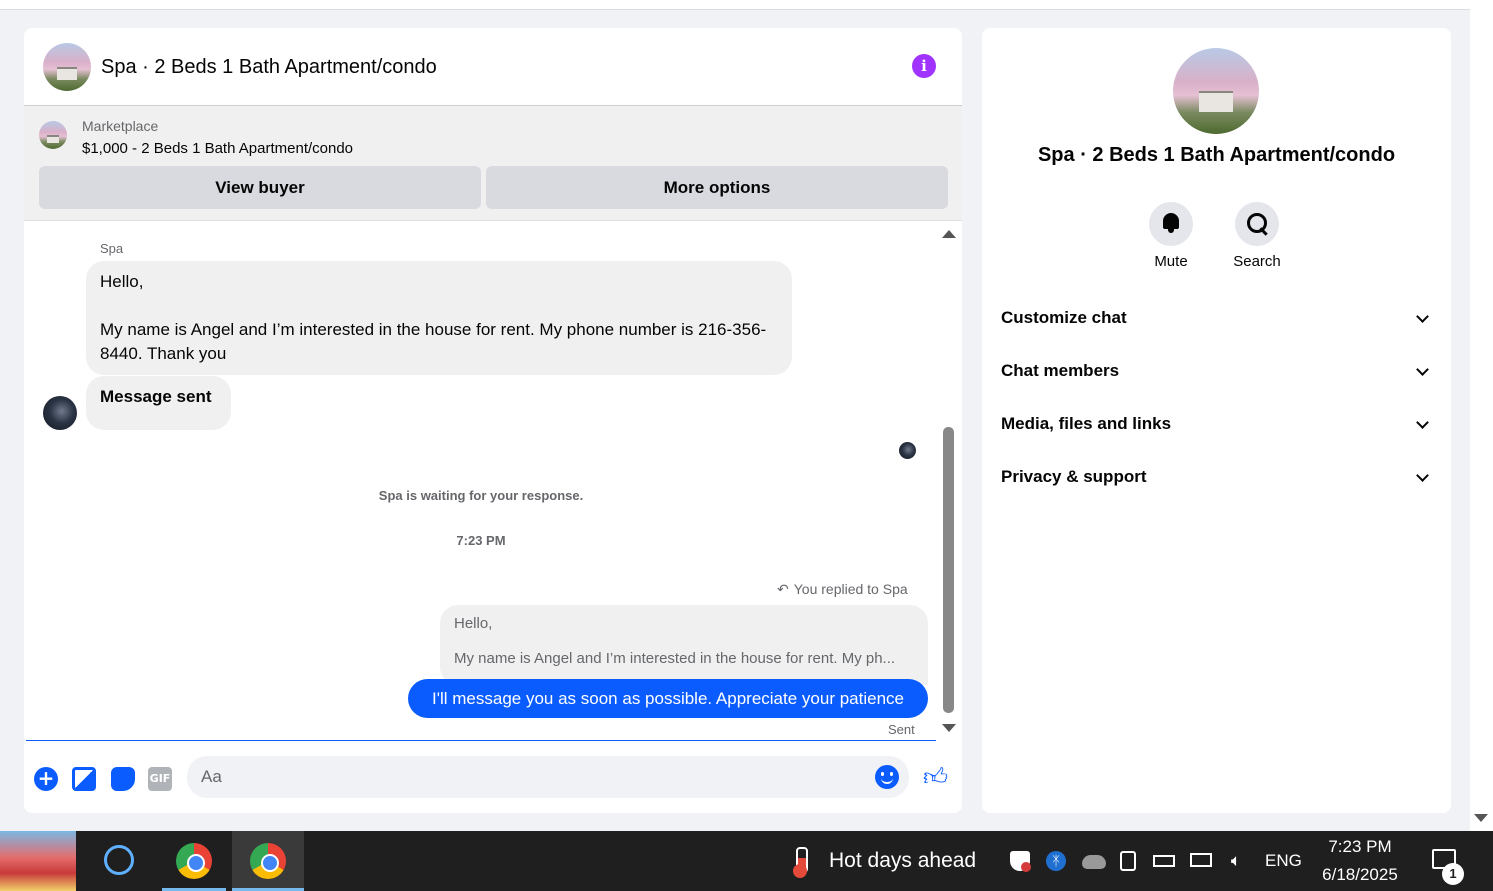 The height and width of the screenshot is (891, 1493). I want to click on sender-name: Spa, so click(112, 248).